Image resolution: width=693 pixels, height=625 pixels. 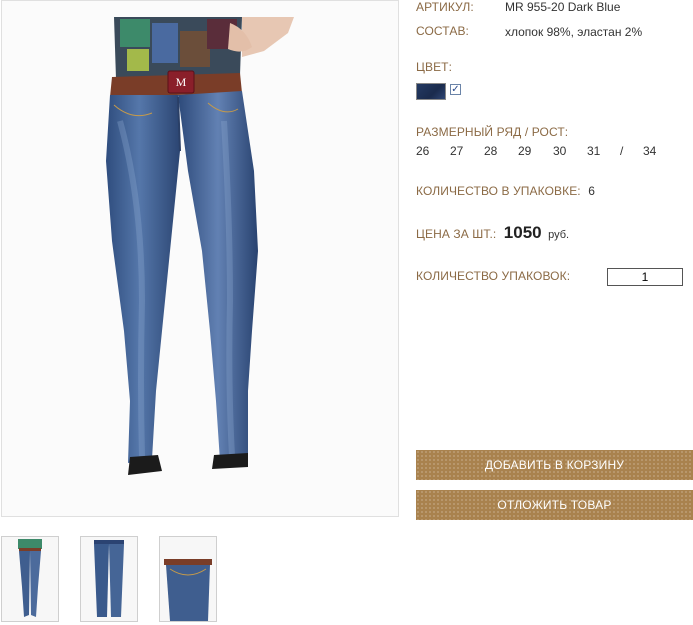 I want to click on pack-count-label: КОЛИЧЕСТВО УПАКОВОК:, so click(x=493, y=276).